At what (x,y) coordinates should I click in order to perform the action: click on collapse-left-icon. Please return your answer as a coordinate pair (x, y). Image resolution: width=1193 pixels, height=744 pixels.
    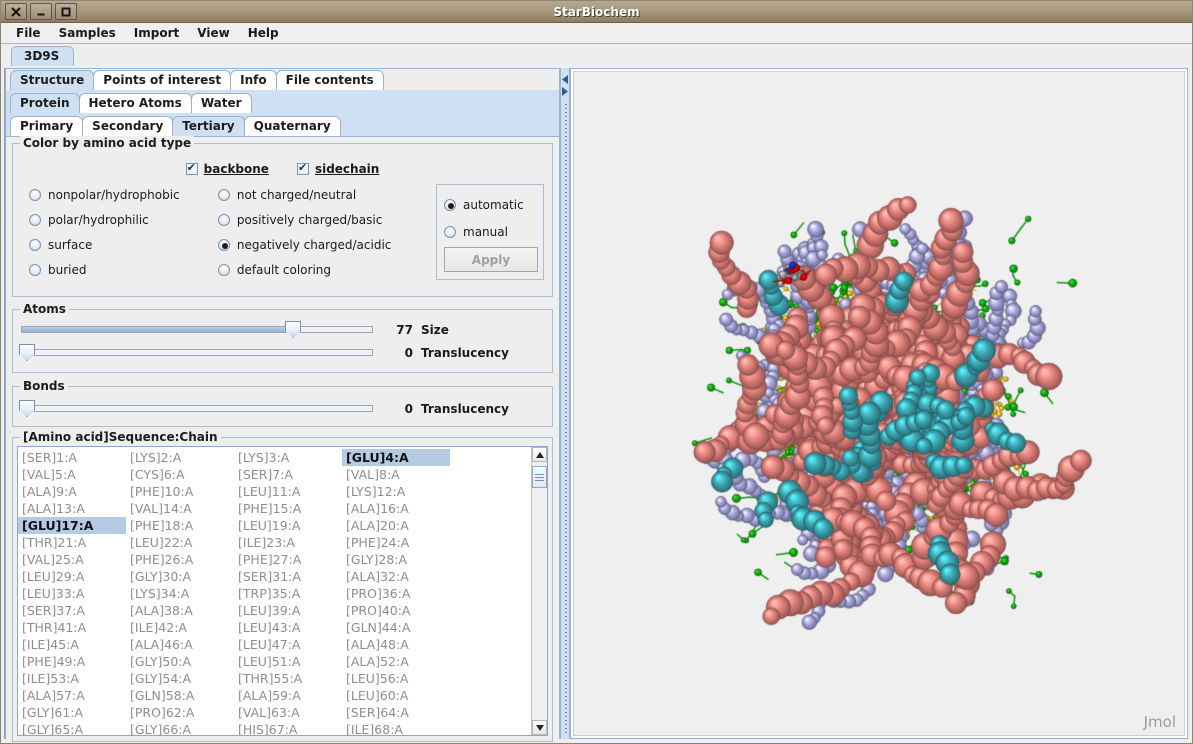
    Looking at the image, I should click on (565, 79).